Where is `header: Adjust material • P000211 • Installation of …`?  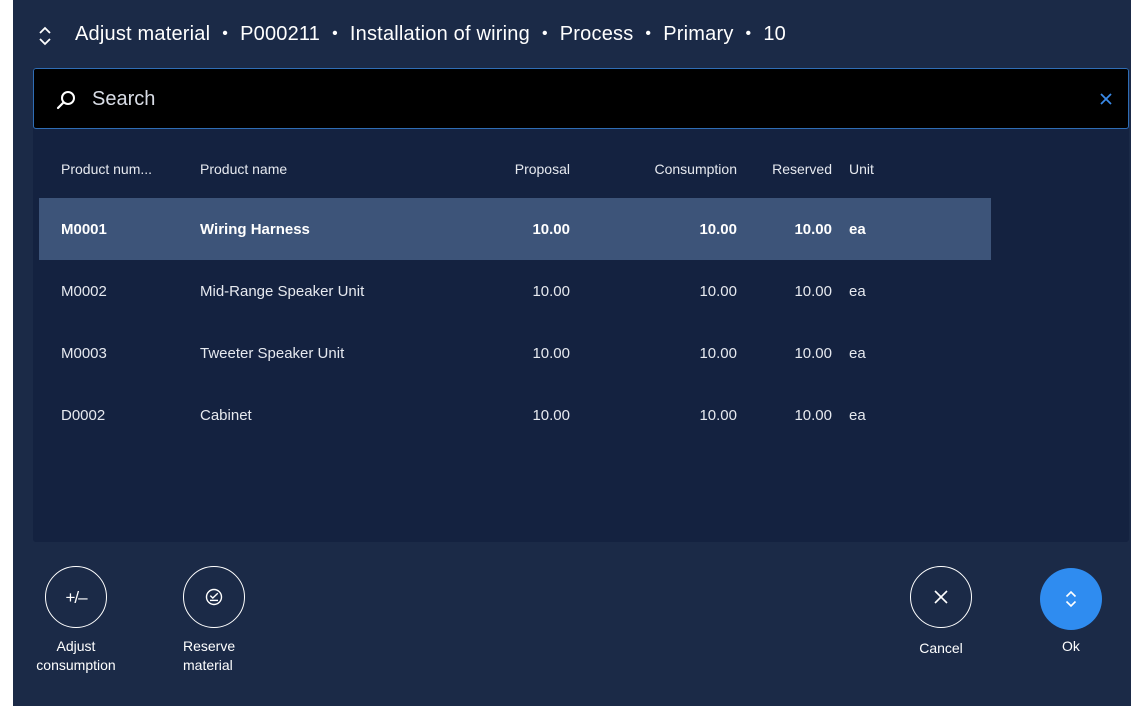 header: Adjust material • P000211 • Installation of … is located at coordinates (572, 36).